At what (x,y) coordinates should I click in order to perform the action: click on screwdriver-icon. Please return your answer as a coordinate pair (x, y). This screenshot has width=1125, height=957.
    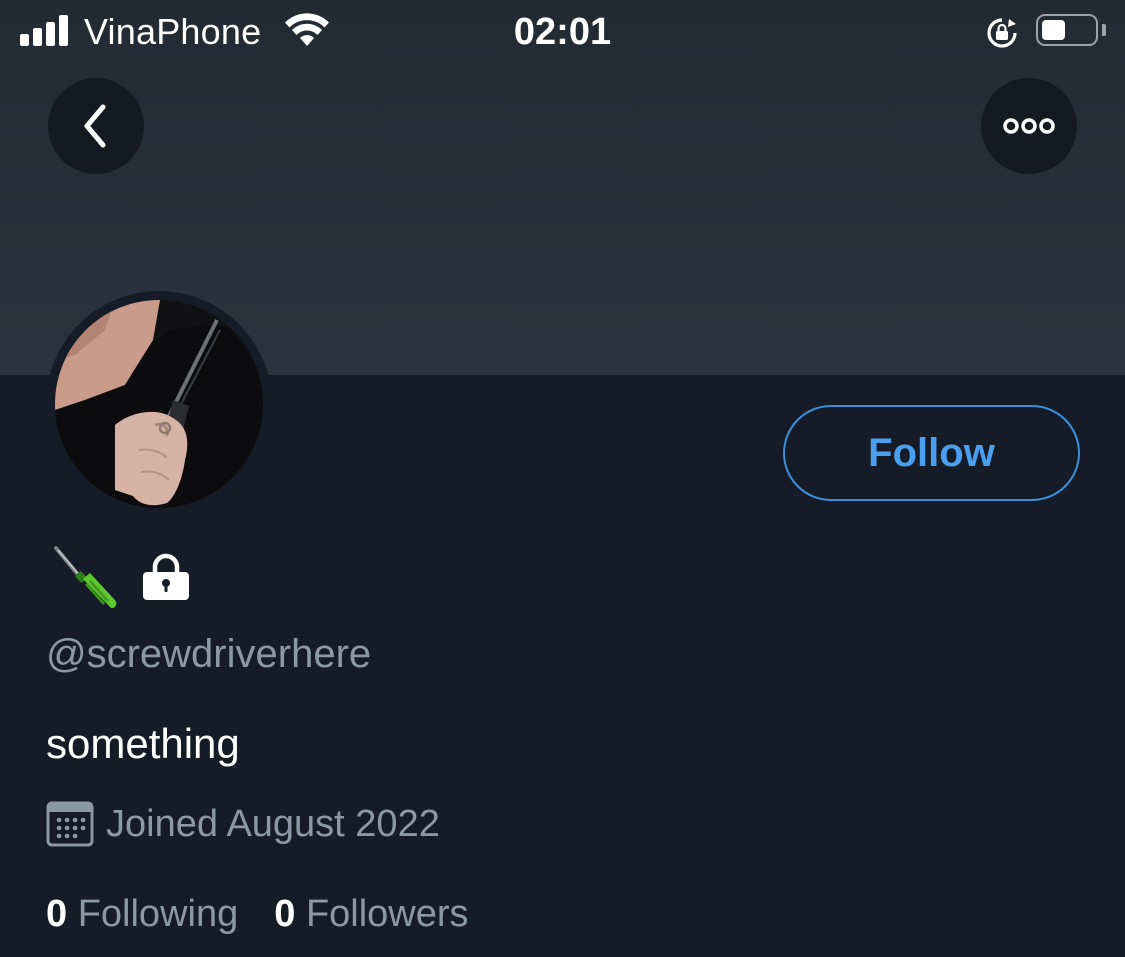
    Looking at the image, I should click on (85, 577).